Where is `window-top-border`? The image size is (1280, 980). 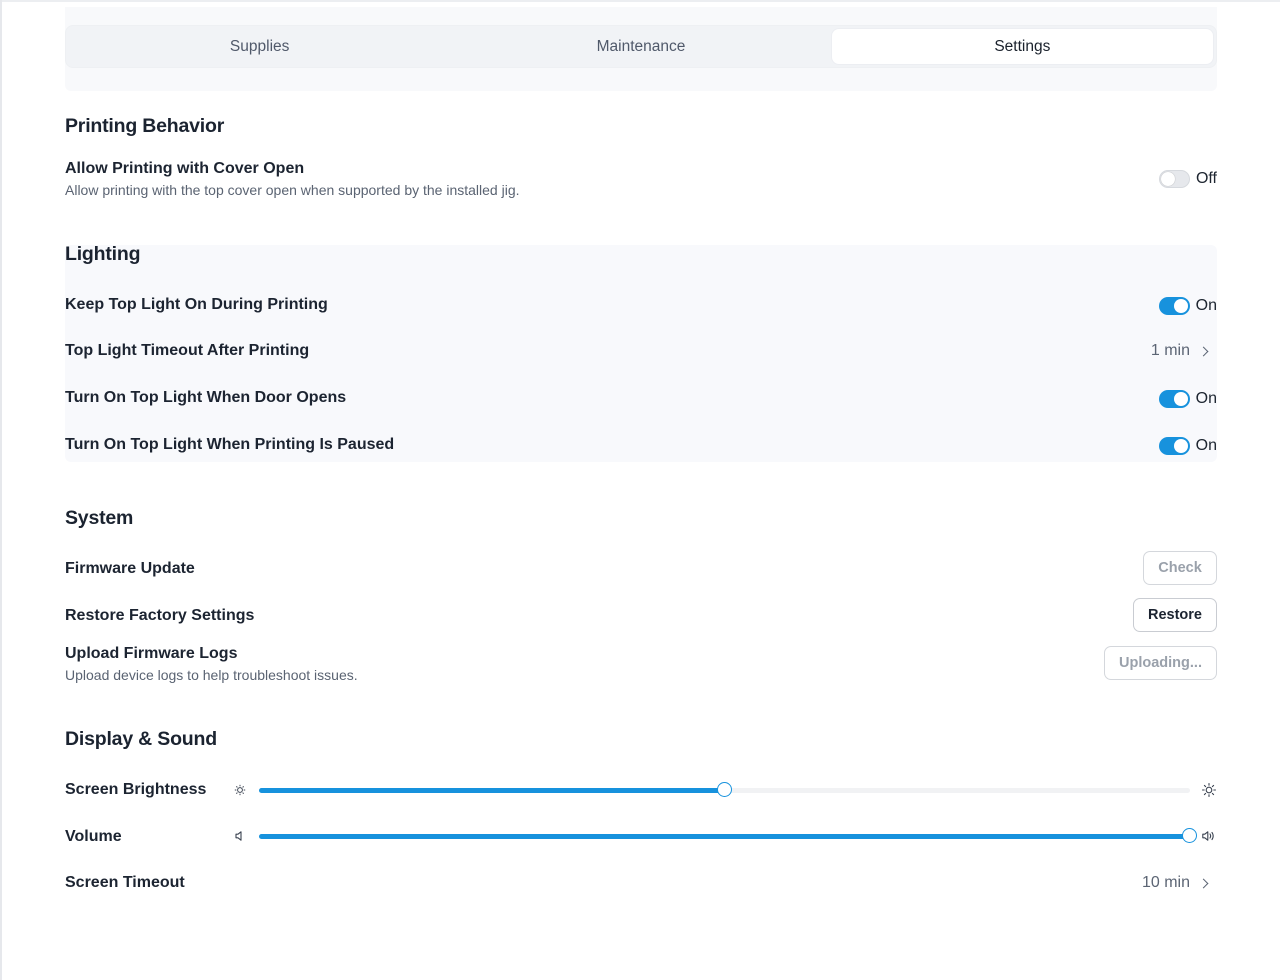
window-top-border is located at coordinates (640, 1).